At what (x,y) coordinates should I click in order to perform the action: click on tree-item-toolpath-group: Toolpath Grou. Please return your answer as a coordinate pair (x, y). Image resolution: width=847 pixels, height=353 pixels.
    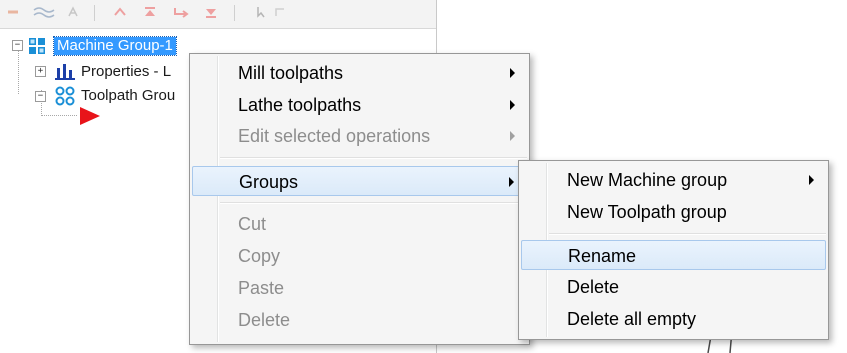
    Looking at the image, I should click on (128, 96).